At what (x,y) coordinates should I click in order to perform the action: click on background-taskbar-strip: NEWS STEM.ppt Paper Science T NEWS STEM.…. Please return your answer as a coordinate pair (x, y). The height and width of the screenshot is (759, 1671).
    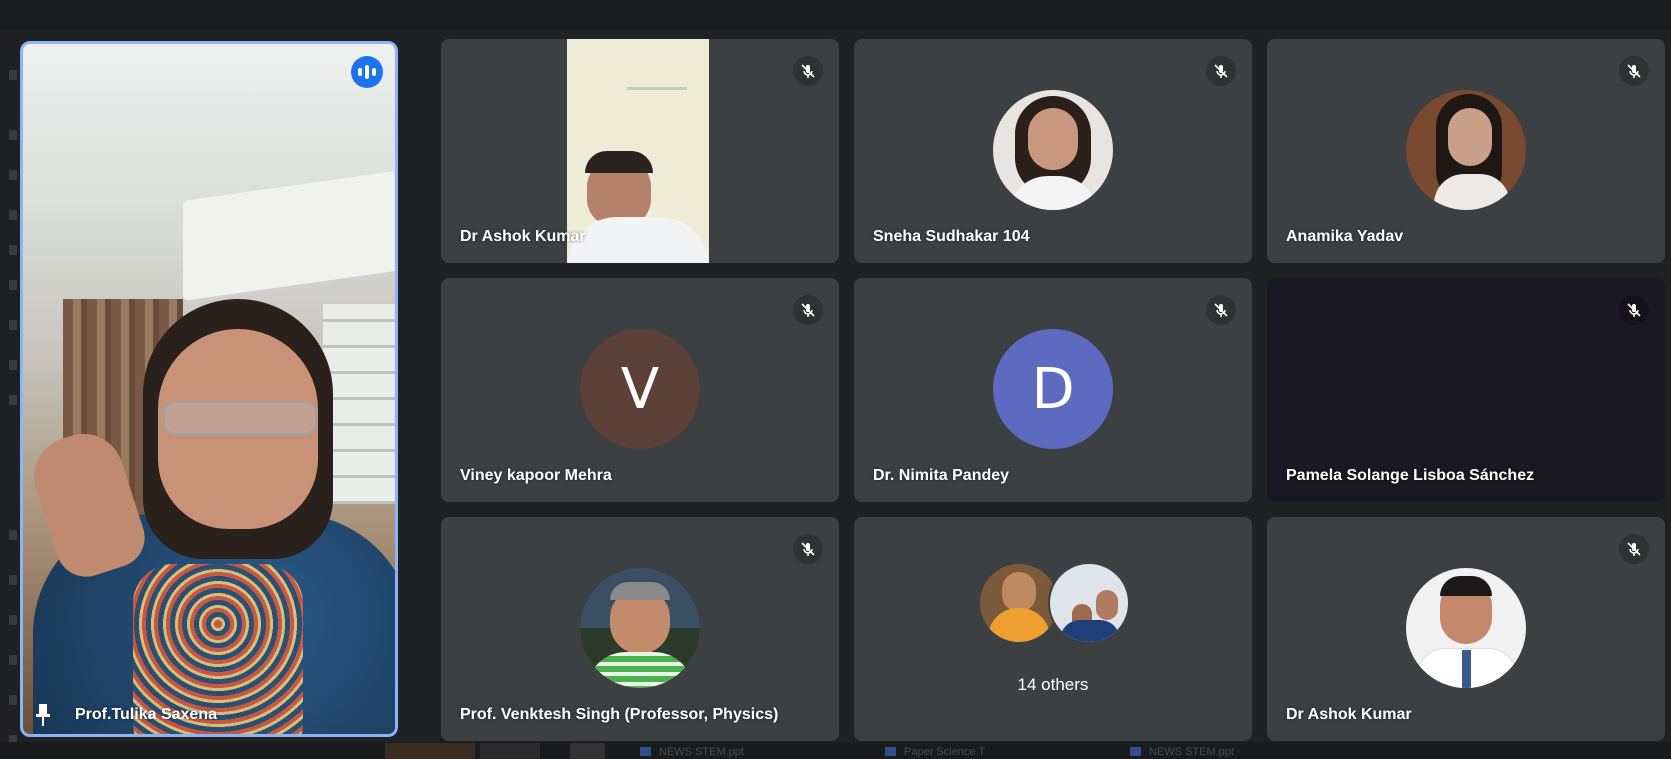
    Looking at the image, I should click on (835, 750).